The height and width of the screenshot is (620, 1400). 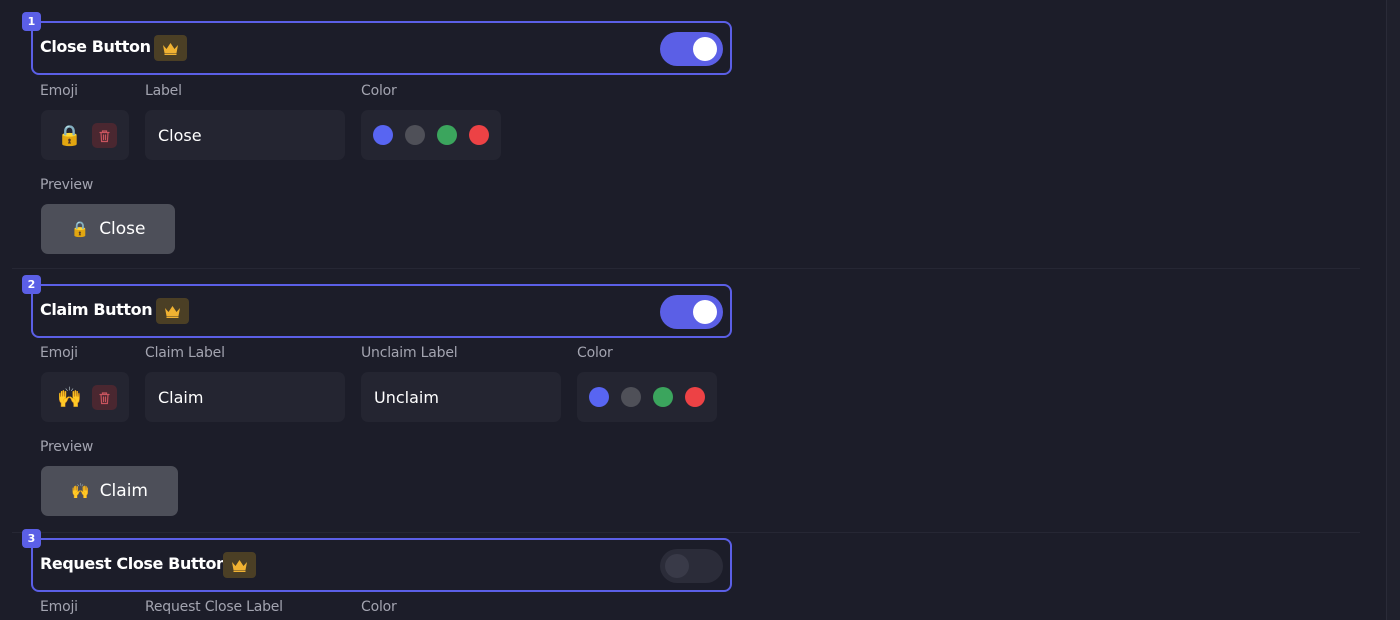 What do you see at coordinates (31, 538) in the screenshot?
I see `section-number-badge: 3` at bounding box center [31, 538].